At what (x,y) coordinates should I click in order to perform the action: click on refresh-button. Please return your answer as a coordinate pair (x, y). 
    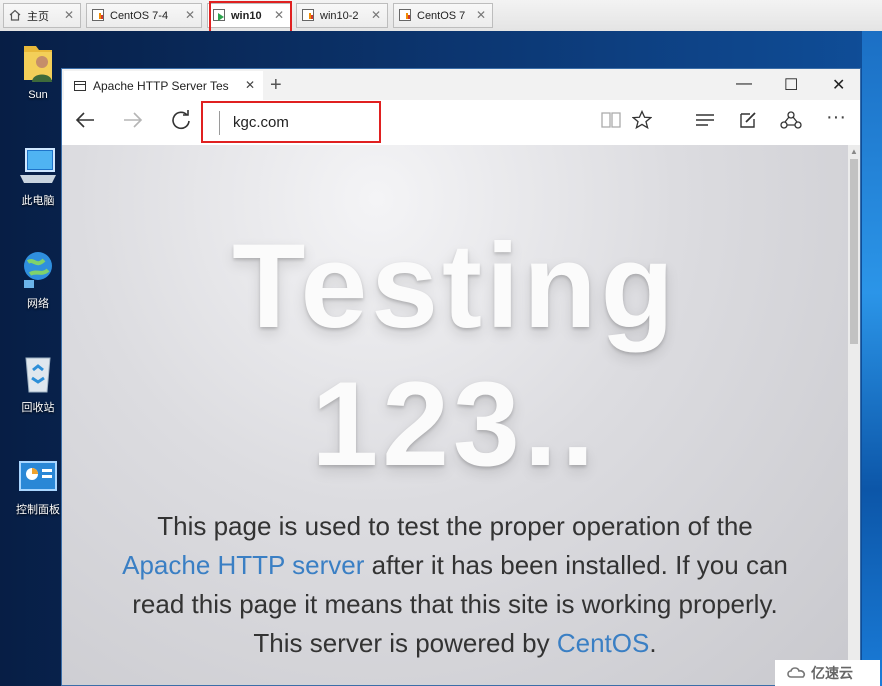
    Looking at the image, I should click on (181, 123).